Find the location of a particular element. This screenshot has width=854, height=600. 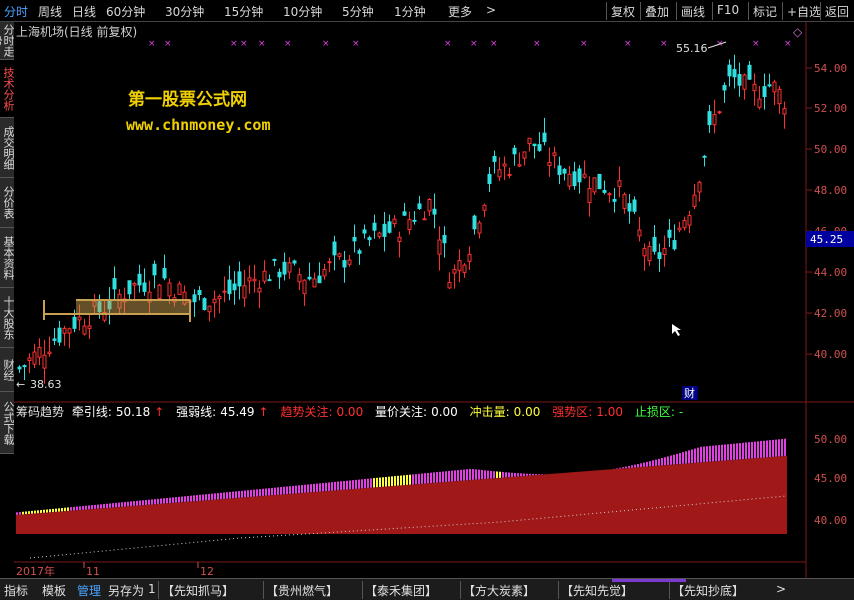

formula-tab-6: 【先知抄底】 is located at coordinates (708, 590).